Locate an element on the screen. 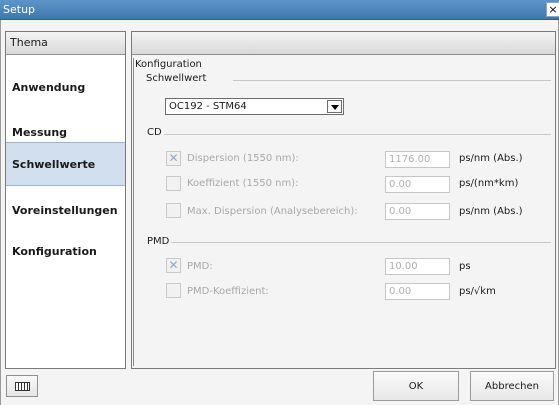  coefficient-unit: ps/(nm*km) is located at coordinates (489, 183).